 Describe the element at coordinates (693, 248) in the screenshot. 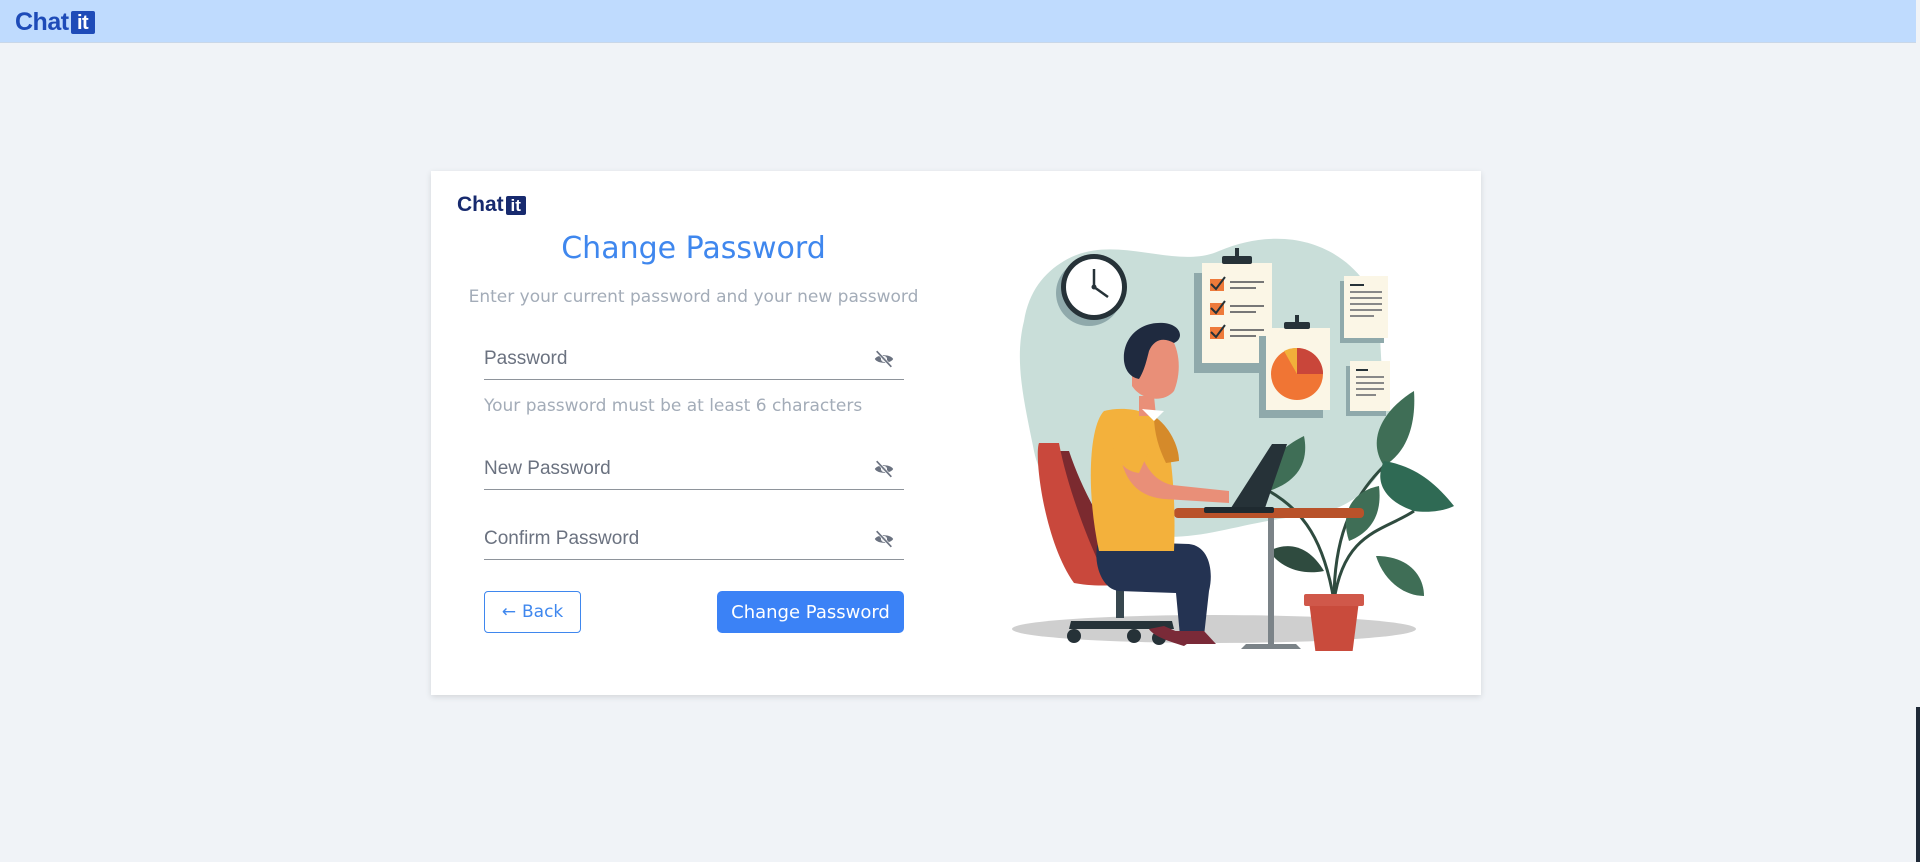

I see `page-title: Change Password` at that location.